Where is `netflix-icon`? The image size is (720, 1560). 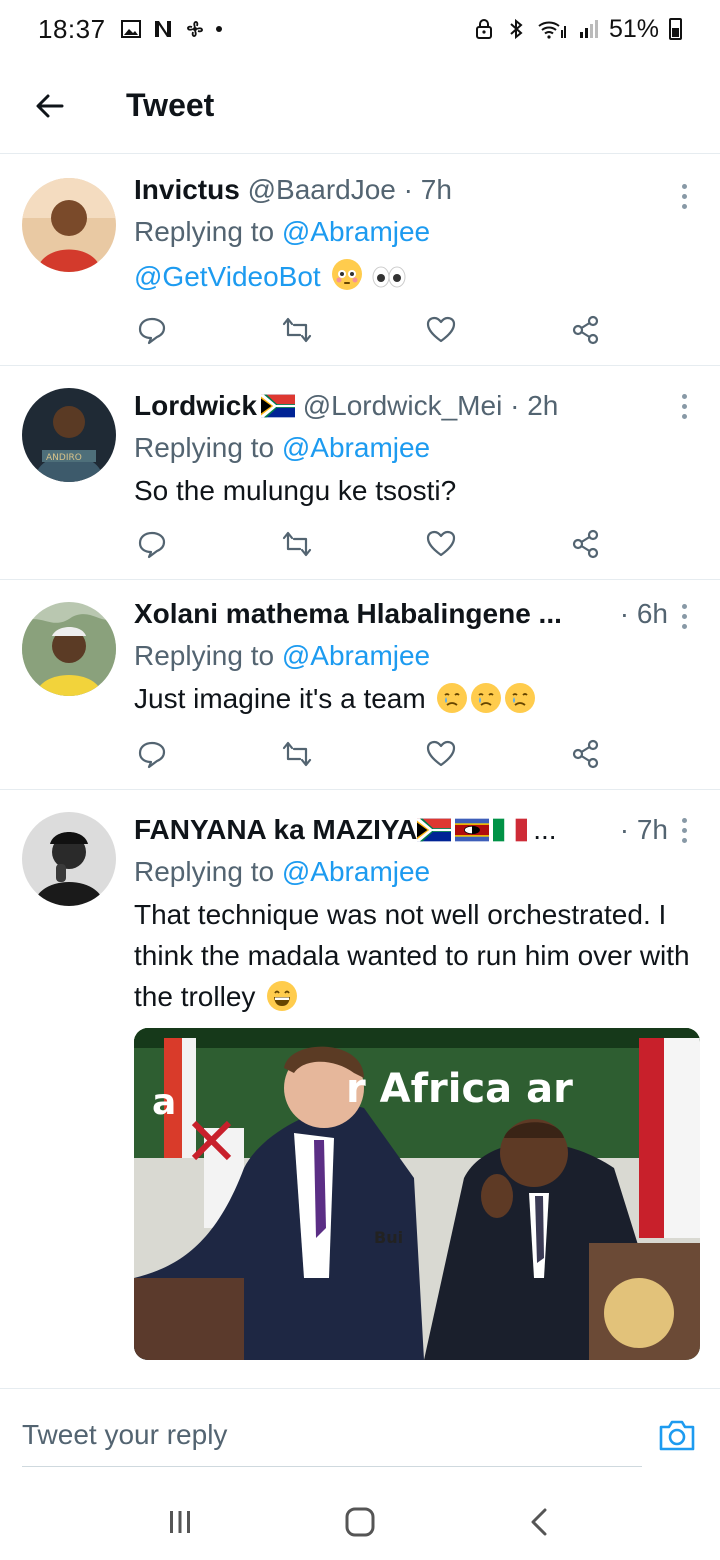
netflix-icon is located at coordinates (162, 29).